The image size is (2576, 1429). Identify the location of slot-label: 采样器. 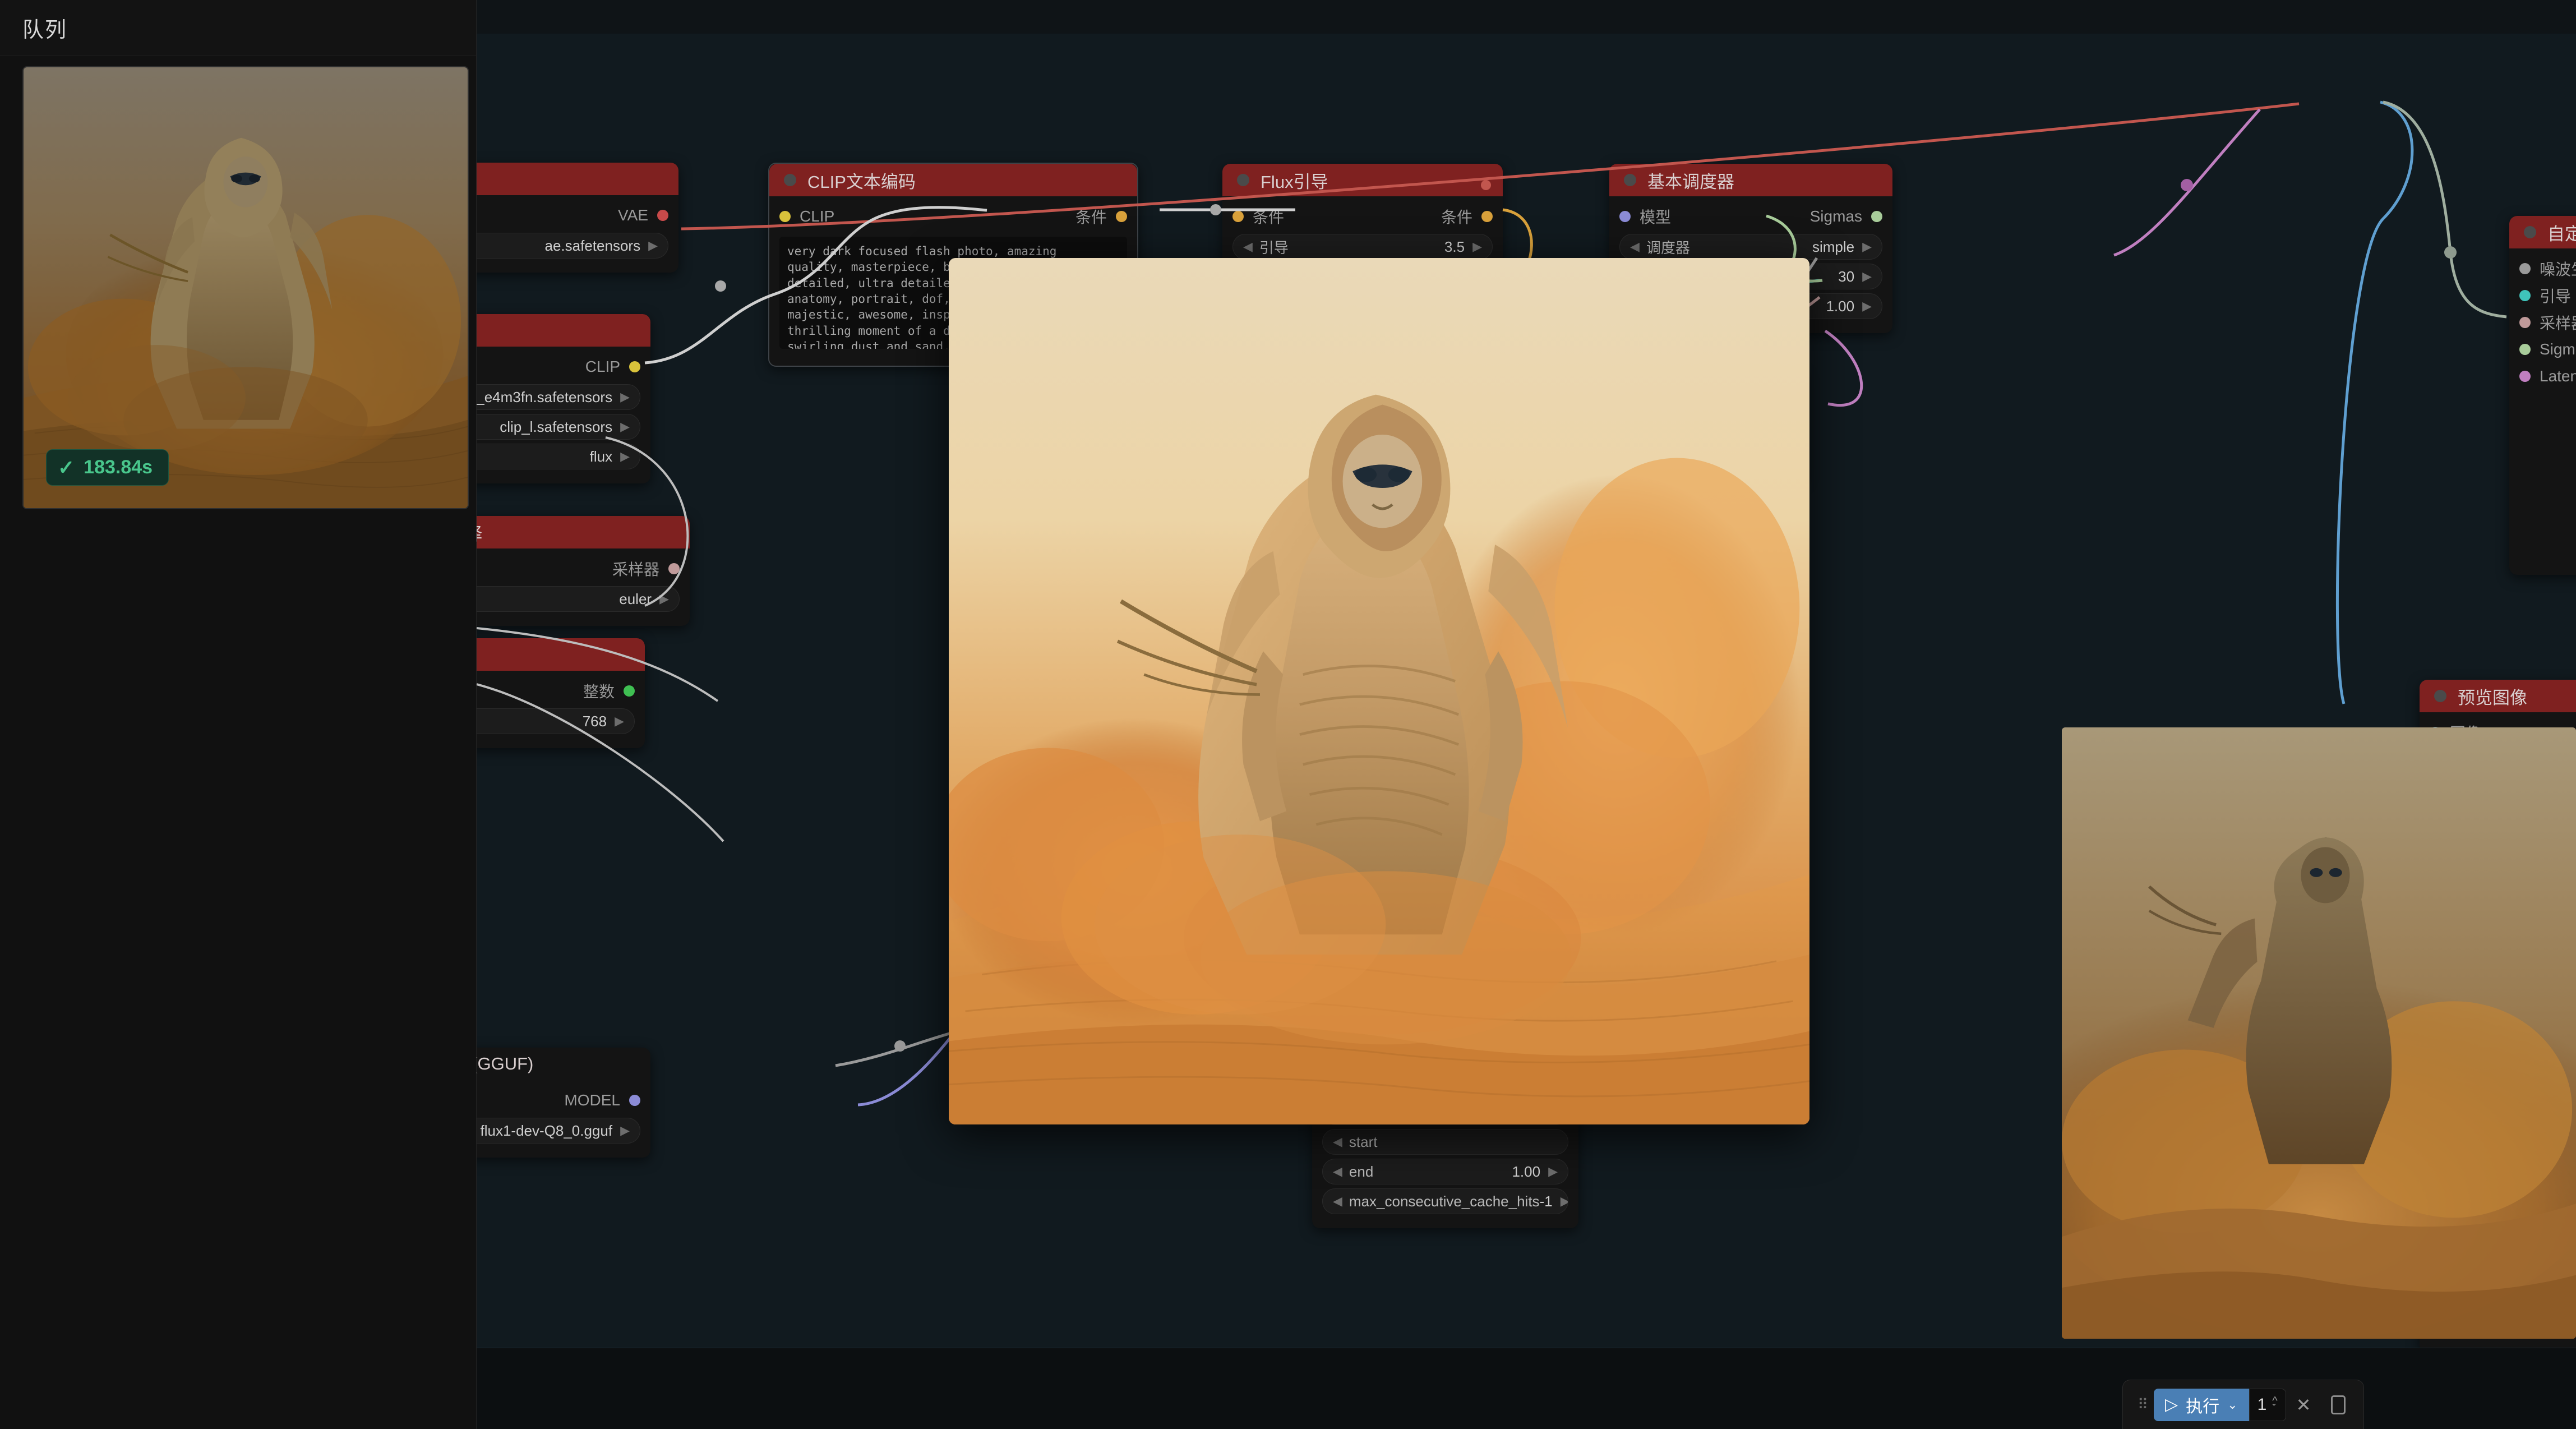
(2558, 323).